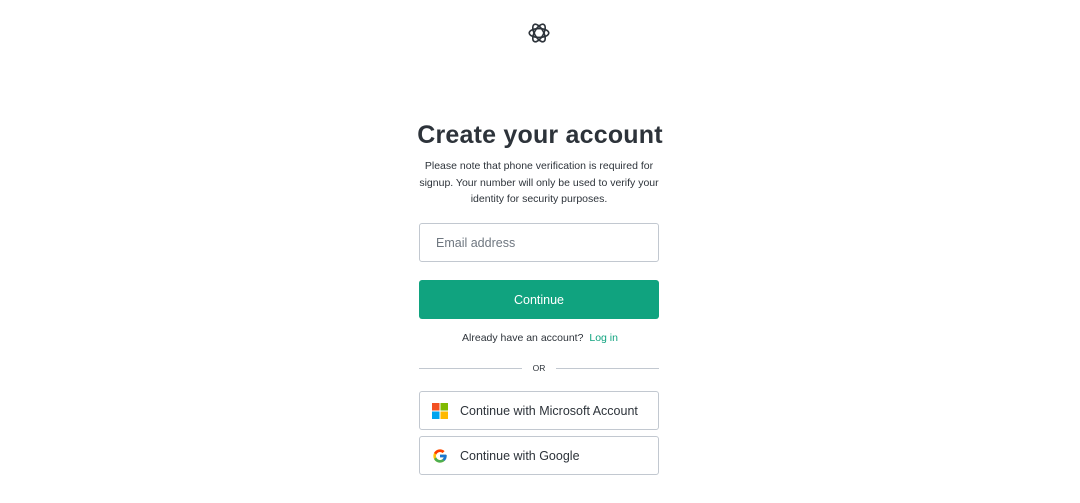 The width and height of the screenshot is (1080, 503). What do you see at coordinates (520, 455) in the screenshot?
I see `google-login-label: Continue with Google` at bounding box center [520, 455].